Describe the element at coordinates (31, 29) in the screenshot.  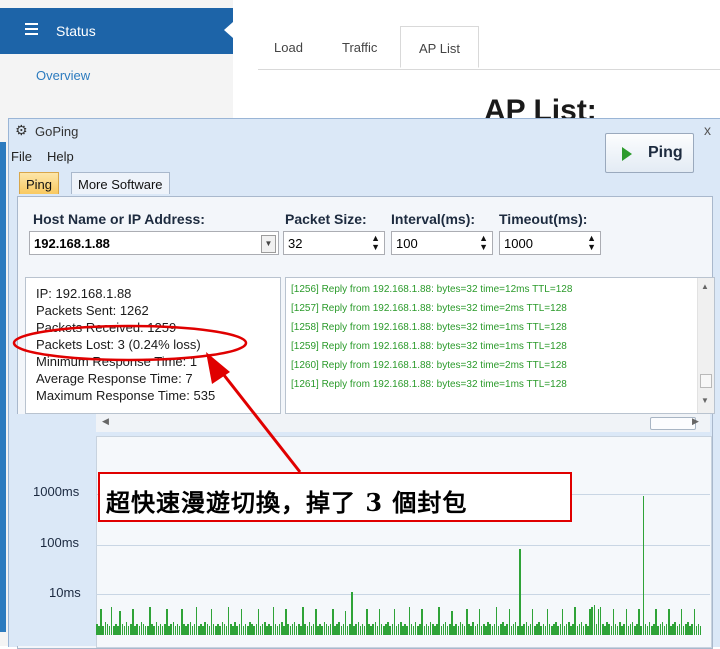
I see `menu-icon` at that location.